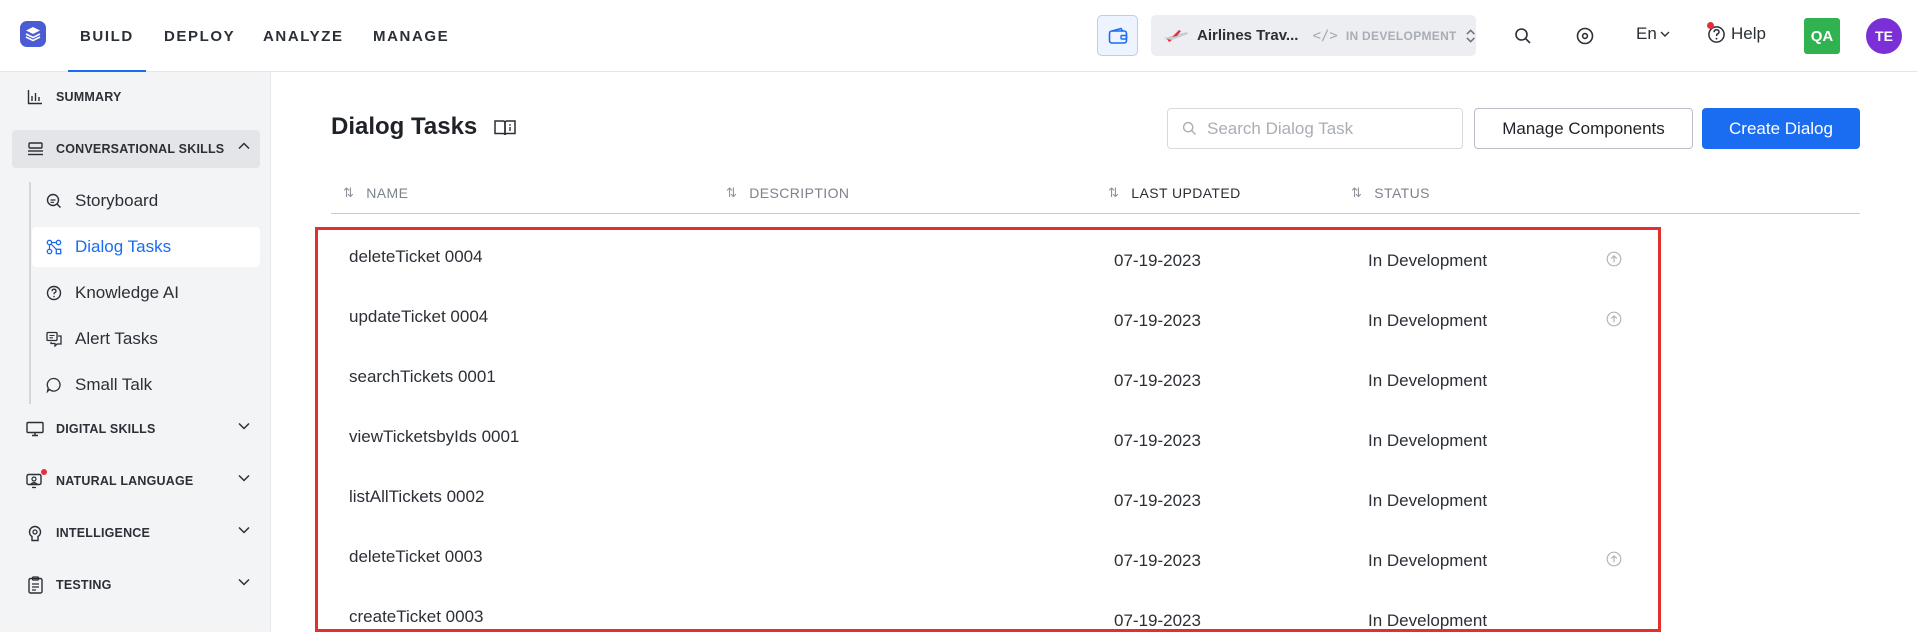  Describe the element at coordinates (117, 200) in the screenshot. I see `sidebar-item-label: Storyboard` at that location.